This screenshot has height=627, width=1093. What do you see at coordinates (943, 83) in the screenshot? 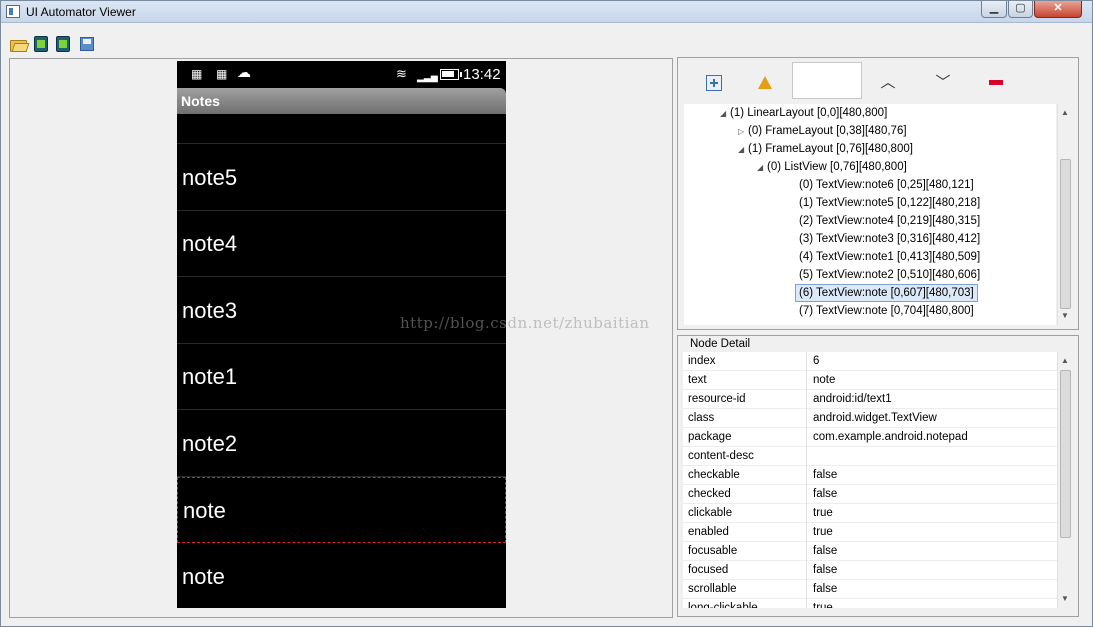
I see `chevron-down-icon: ﹀` at bounding box center [943, 83].